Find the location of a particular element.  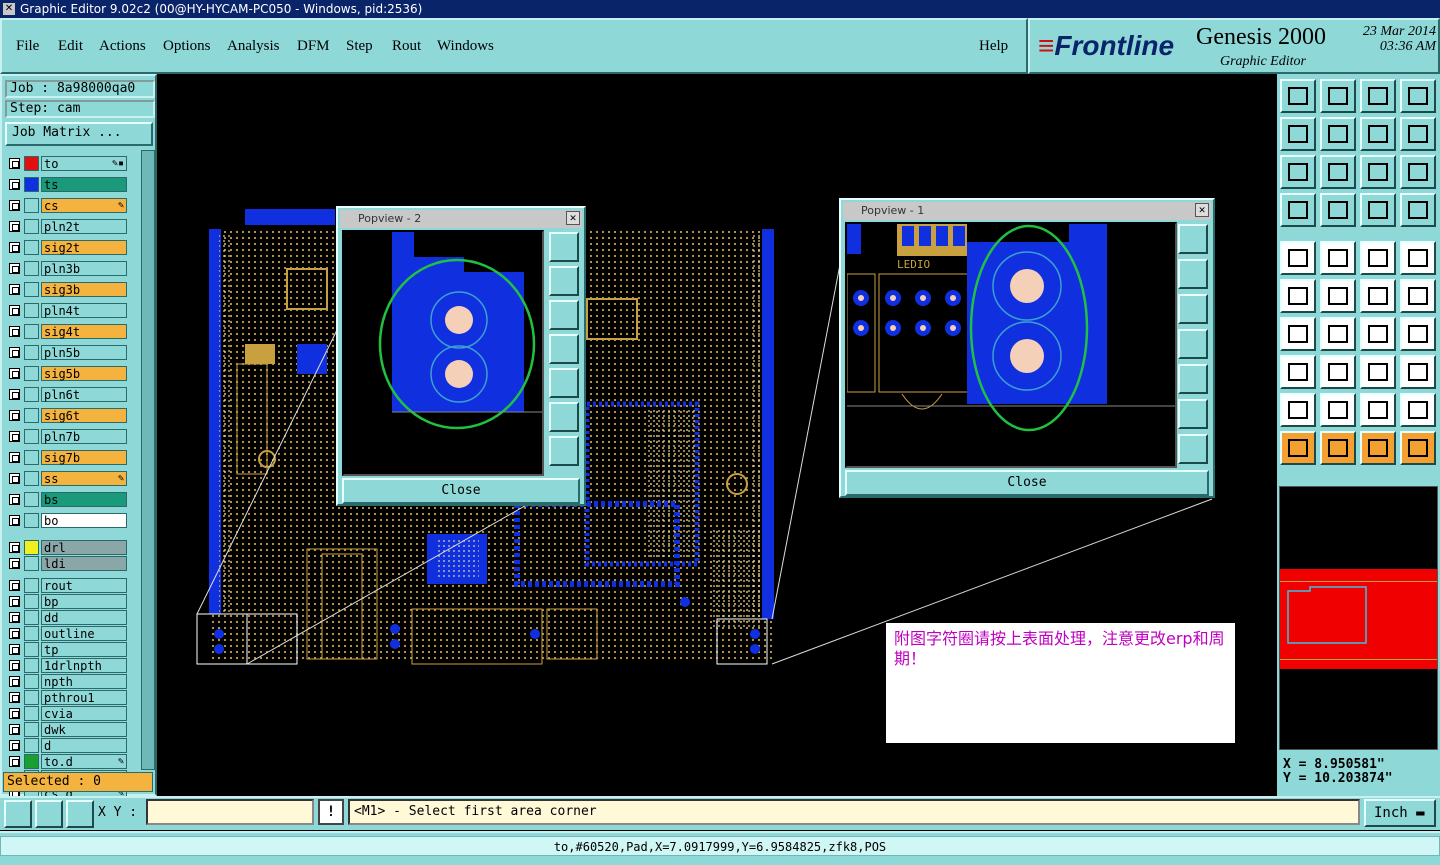

resize-icon is located at coordinates (1378, 372).